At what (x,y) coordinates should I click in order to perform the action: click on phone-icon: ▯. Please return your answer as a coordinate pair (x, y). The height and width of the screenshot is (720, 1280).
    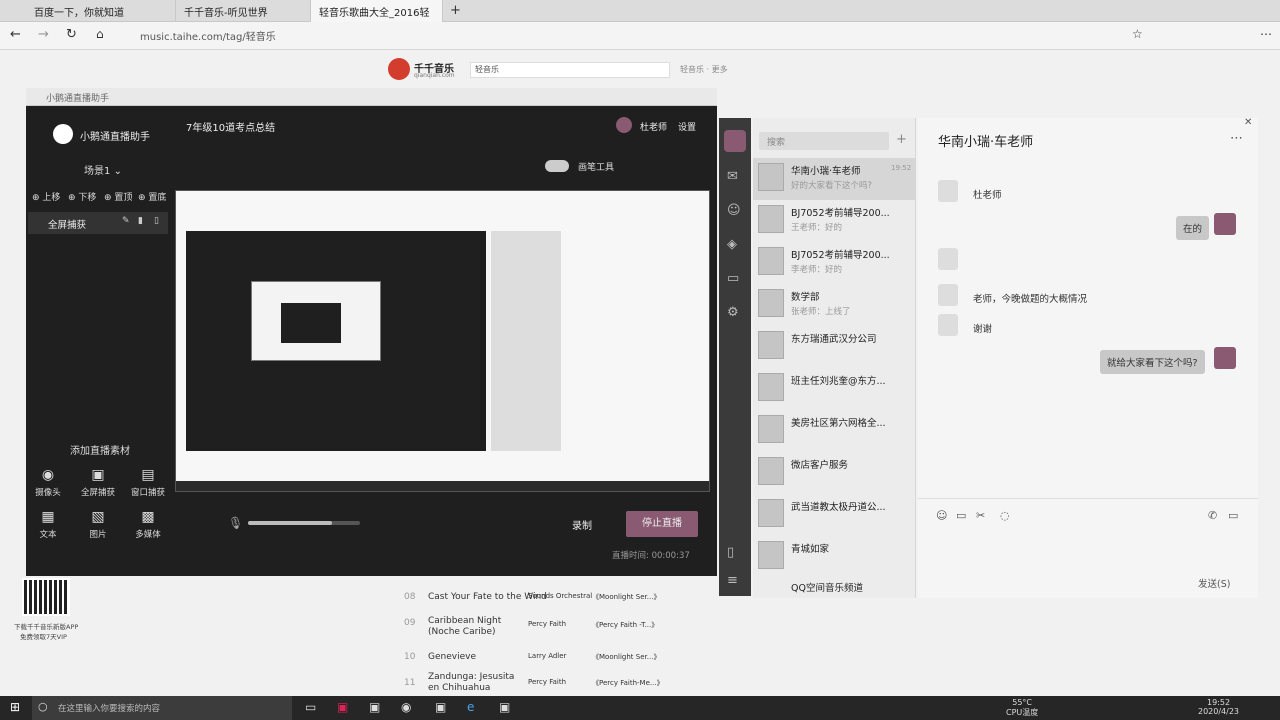
    Looking at the image, I should click on (730, 552).